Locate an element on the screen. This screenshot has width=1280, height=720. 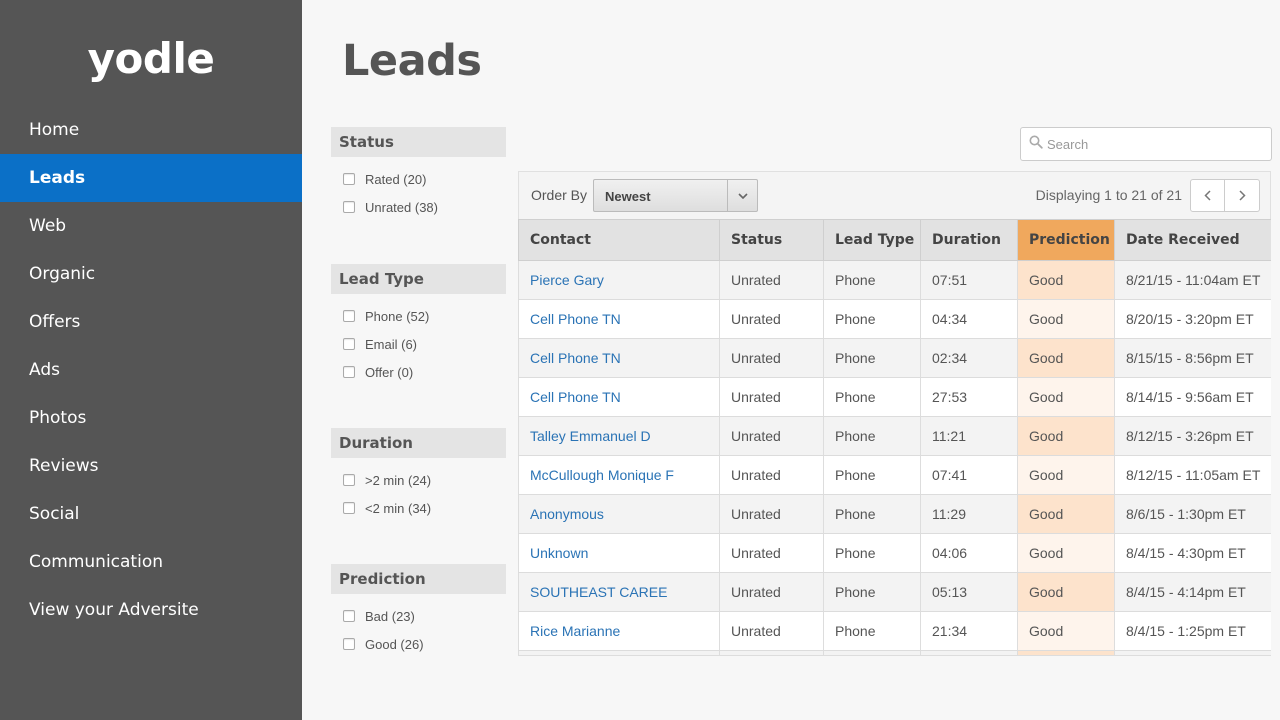
cell-contact: SOUTHEAST CAREE is located at coordinates (619, 592).